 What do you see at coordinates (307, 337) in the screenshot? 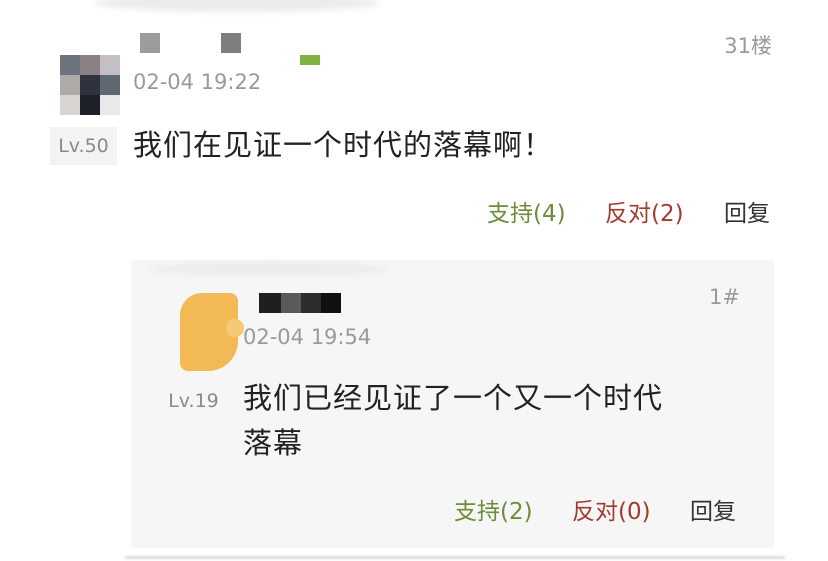
I see `reply-time: 02-04 19:54` at bounding box center [307, 337].